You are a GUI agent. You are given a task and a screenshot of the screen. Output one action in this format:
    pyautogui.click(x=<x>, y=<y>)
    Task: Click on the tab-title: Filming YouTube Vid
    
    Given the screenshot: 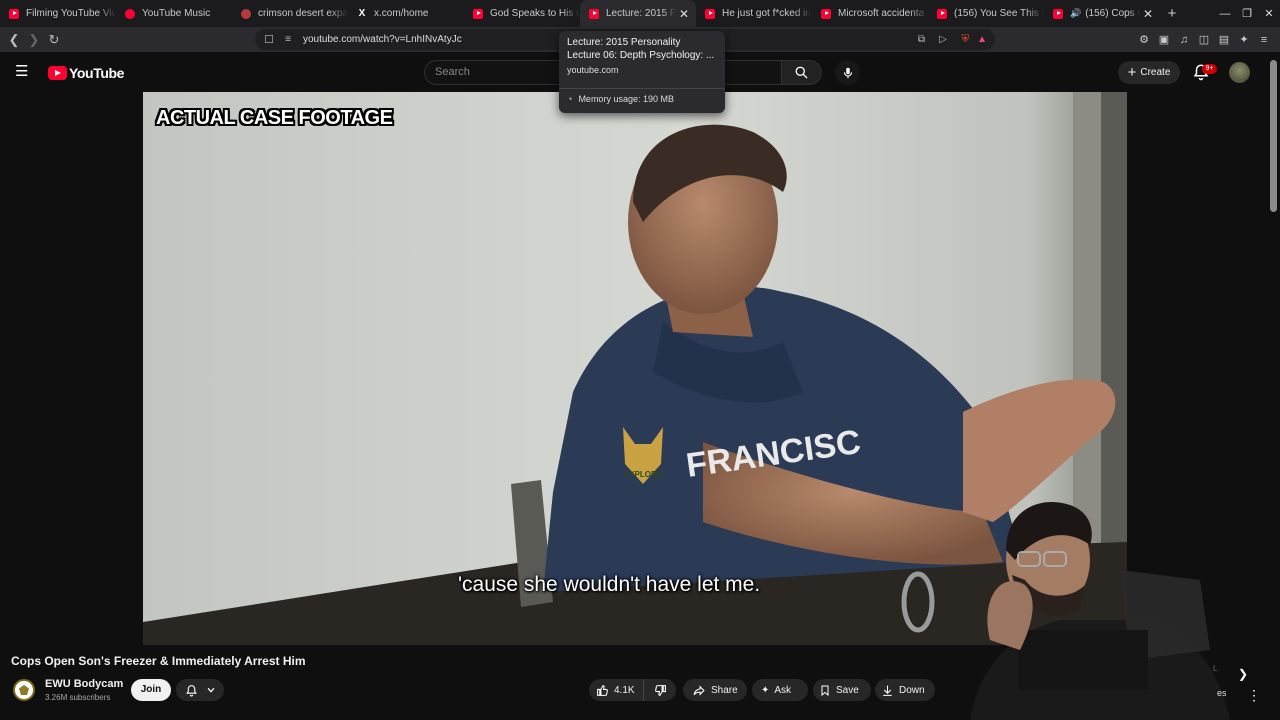 What is the action you would take?
    pyautogui.click(x=71, y=13)
    